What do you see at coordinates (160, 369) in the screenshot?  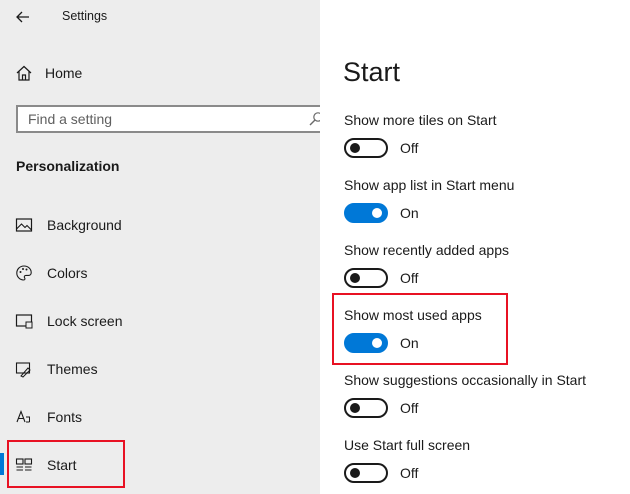 I see `sidebar-item-themes: Themes` at bounding box center [160, 369].